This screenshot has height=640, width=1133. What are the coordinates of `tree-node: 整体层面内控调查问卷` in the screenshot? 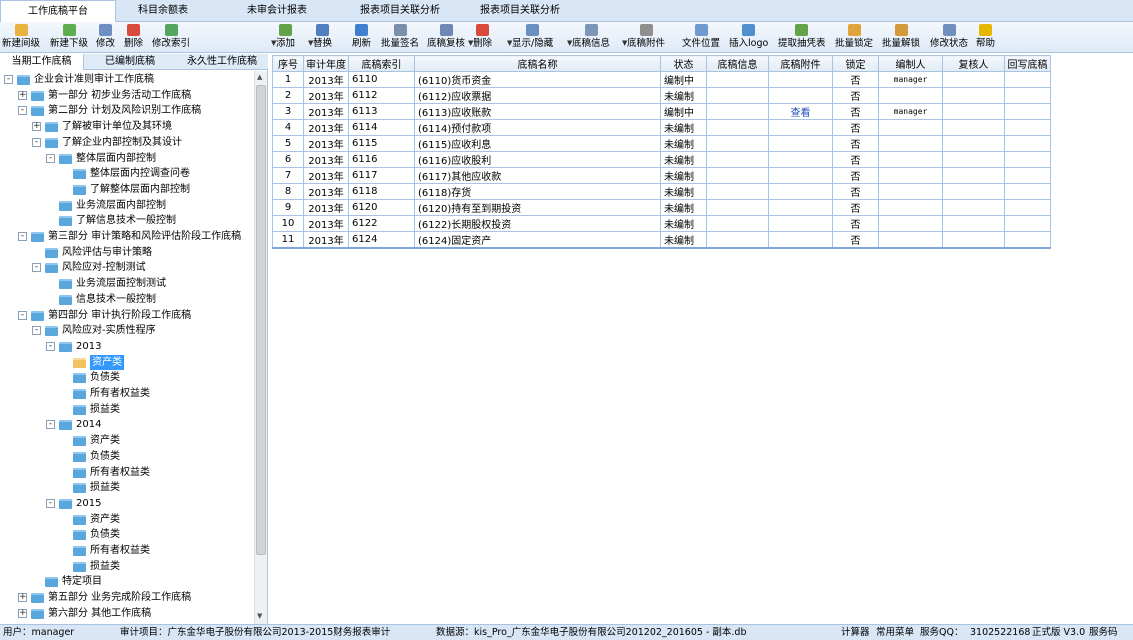 It's located at (127, 173).